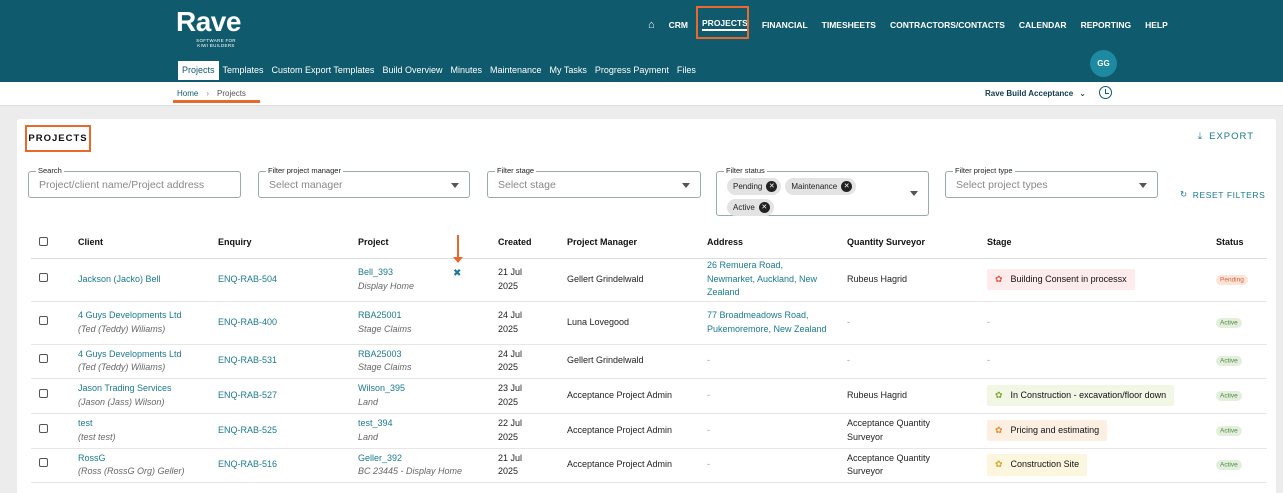  I want to click on qs-cell: Acceptance Quantity Surveyor, so click(889, 430).